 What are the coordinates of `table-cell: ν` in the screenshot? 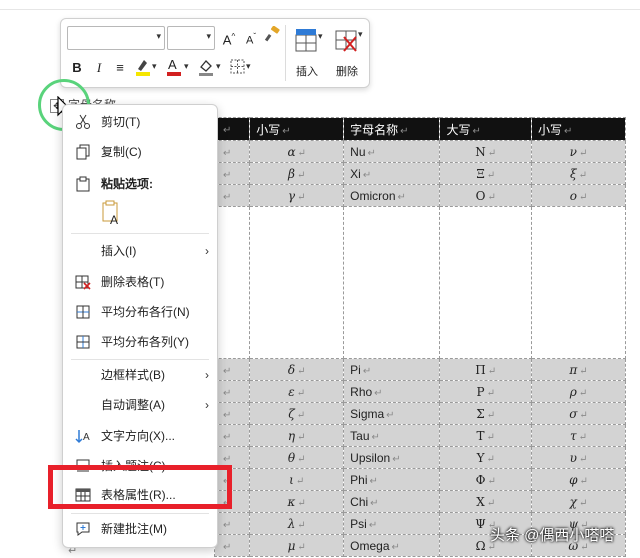 It's located at (579, 152).